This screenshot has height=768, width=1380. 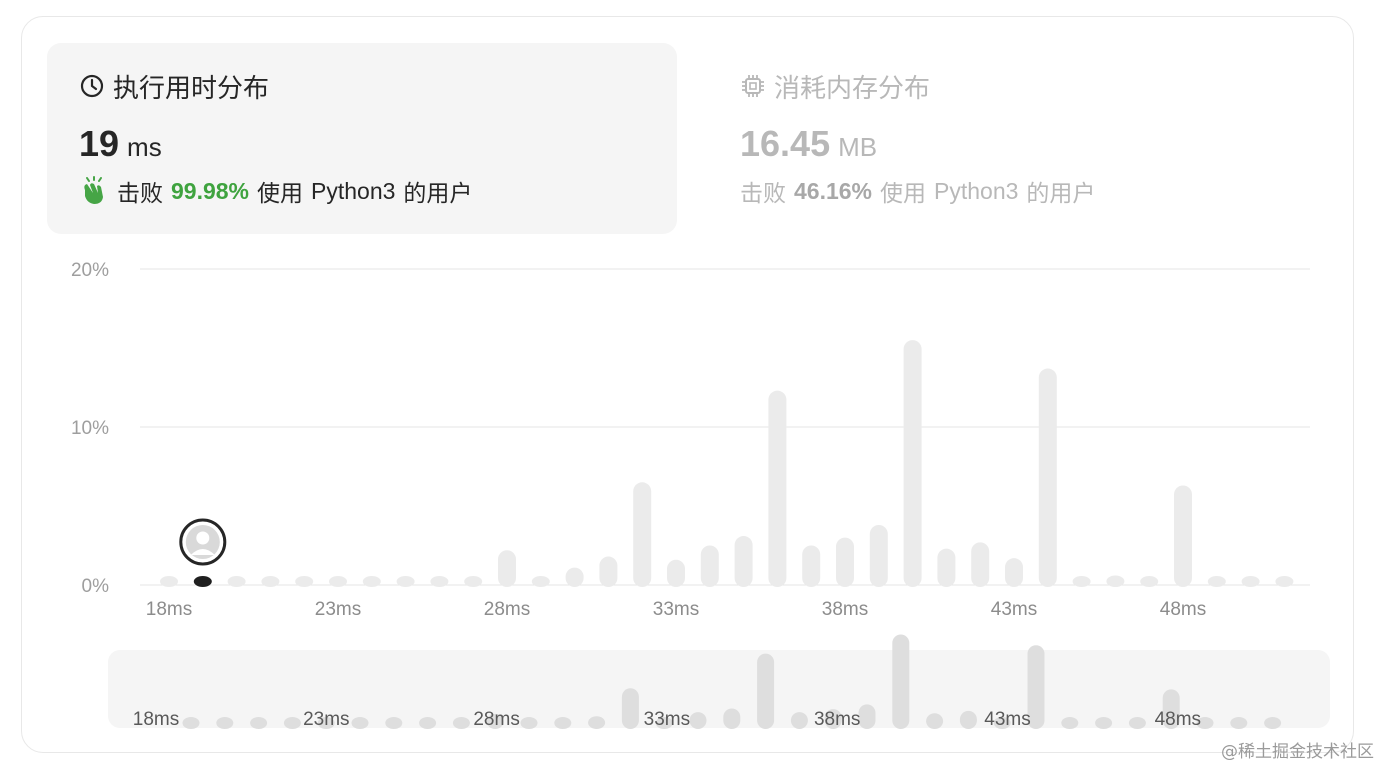 I want to click on overview-x-label: 18ms, so click(x=156, y=719).